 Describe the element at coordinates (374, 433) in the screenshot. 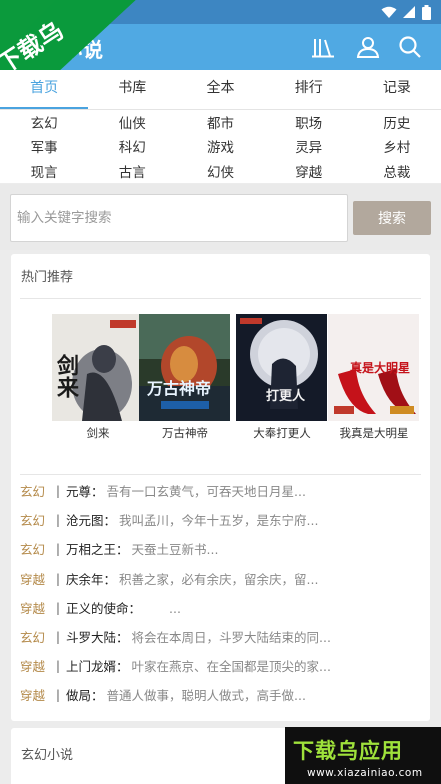

I see `book-title: 我真是大明星` at that location.